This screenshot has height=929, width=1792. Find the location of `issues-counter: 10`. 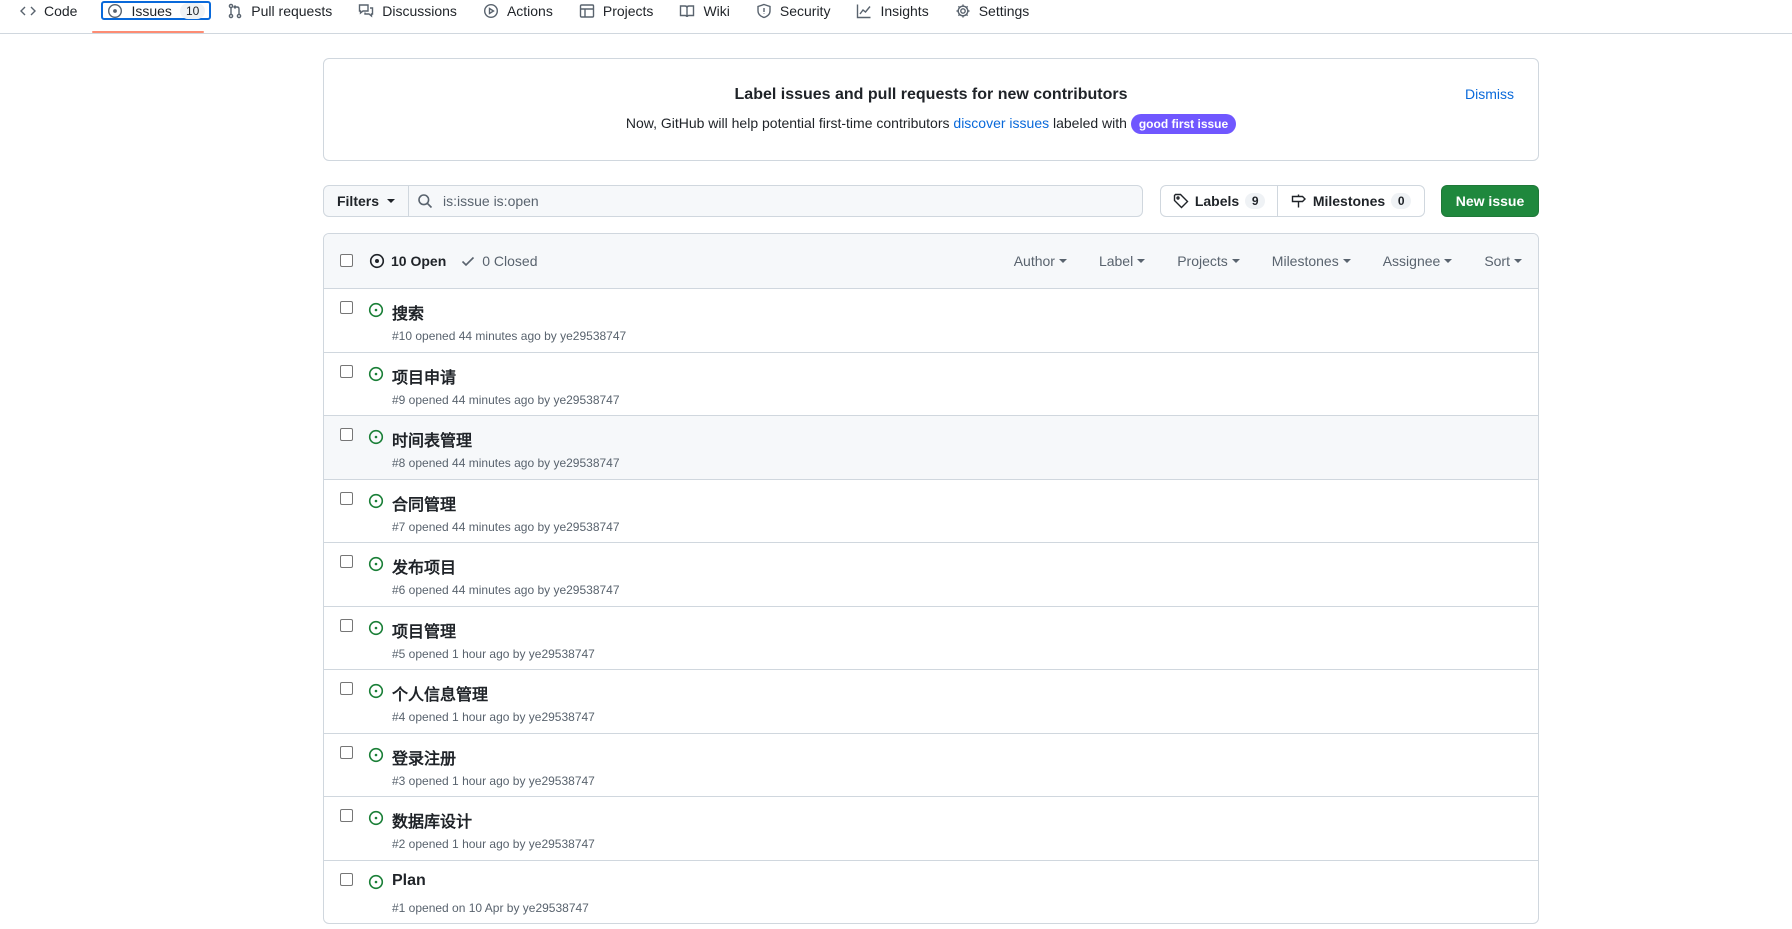

issues-counter: 10 is located at coordinates (192, 10).